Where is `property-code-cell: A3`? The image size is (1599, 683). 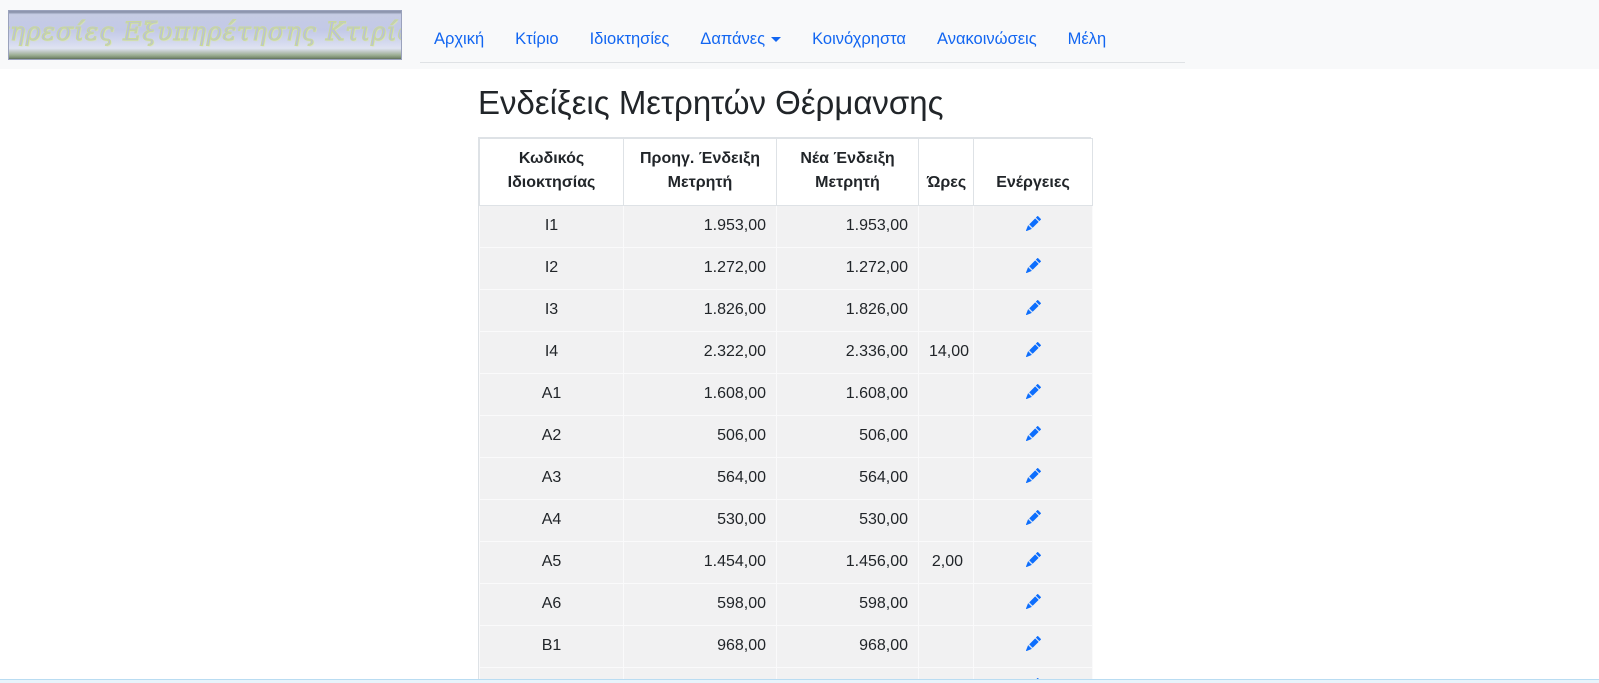 property-code-cell: A3 is located at coordinates (551, 478).